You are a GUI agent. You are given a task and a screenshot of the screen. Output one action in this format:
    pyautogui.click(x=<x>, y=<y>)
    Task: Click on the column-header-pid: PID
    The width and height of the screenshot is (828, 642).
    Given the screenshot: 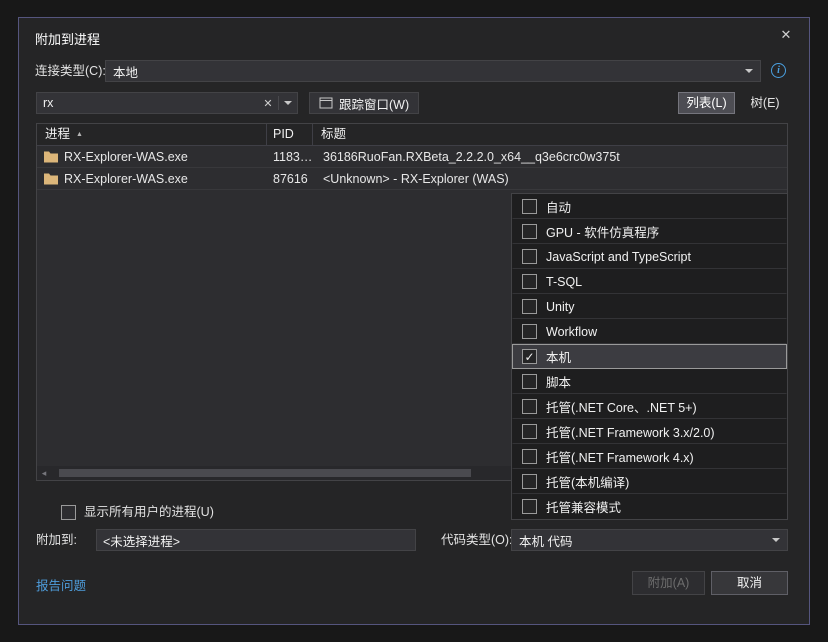 What is the action you would take?
    pyautogui.click(x=290, y=134)
    